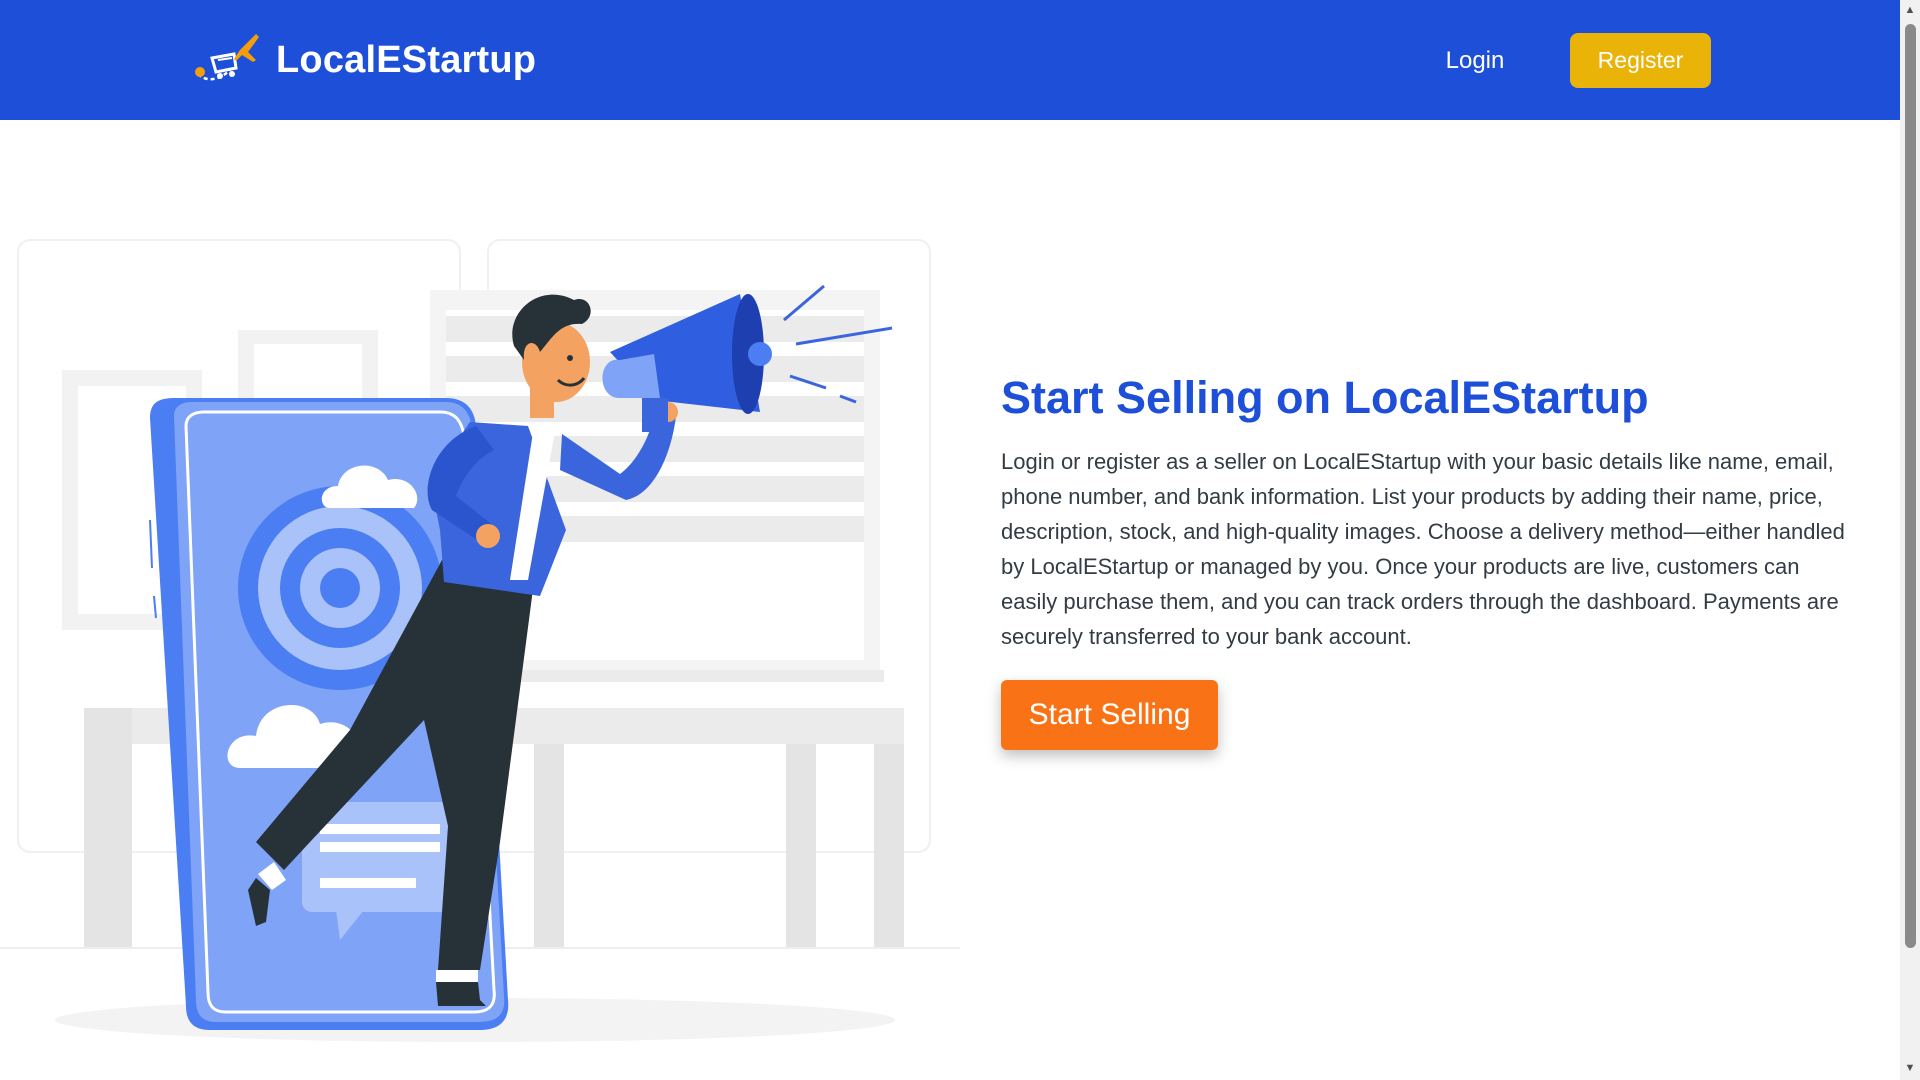  I want to click on hero-title: Start Selling on LocalEStartup, so click(1325, 397).